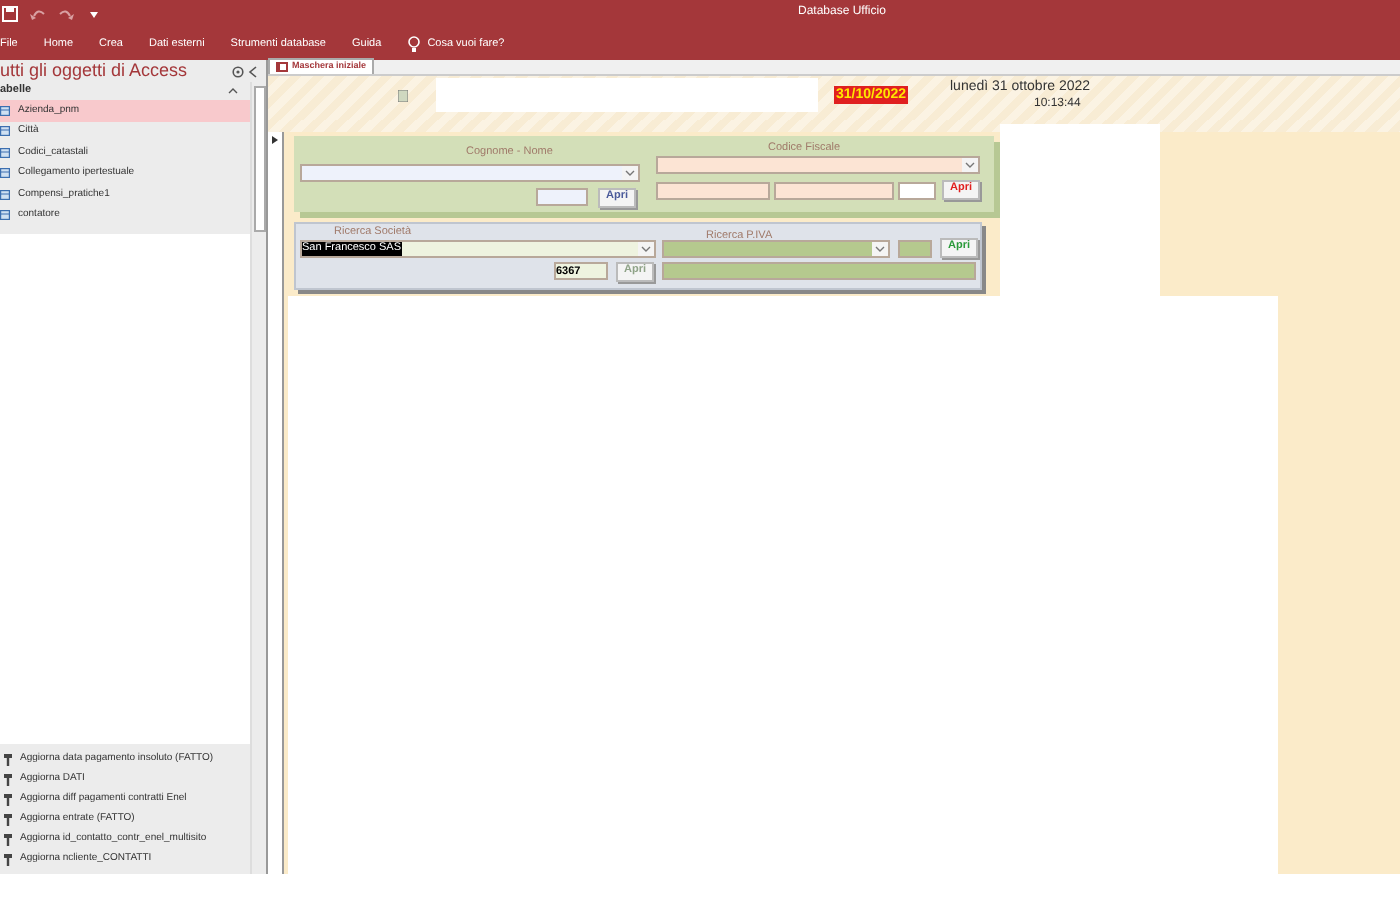 The height and width of the screenshot is (906, 1400). I want to click on document-icon, so click(403, 96).